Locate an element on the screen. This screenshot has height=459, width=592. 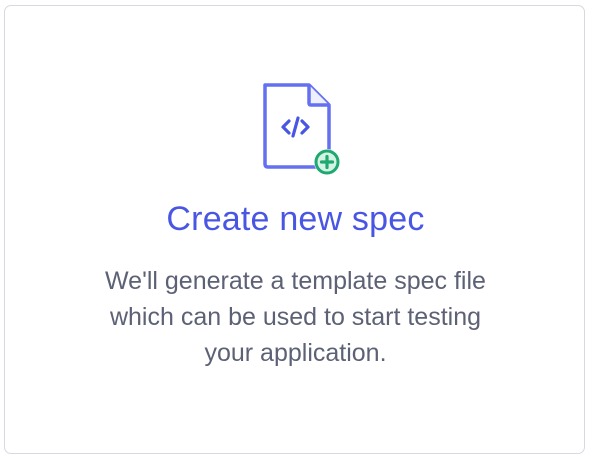
file-code-add-icon is located at coordinates (302, 130).